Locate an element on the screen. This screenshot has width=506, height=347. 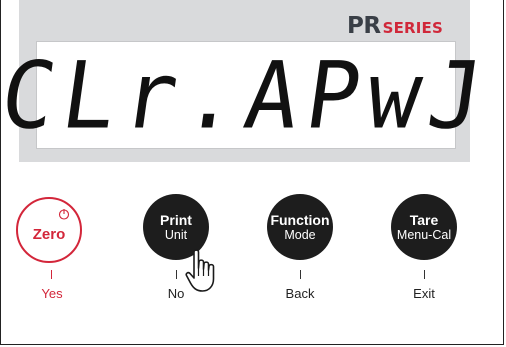
print-label: Print is located at coordinates (176, 219).